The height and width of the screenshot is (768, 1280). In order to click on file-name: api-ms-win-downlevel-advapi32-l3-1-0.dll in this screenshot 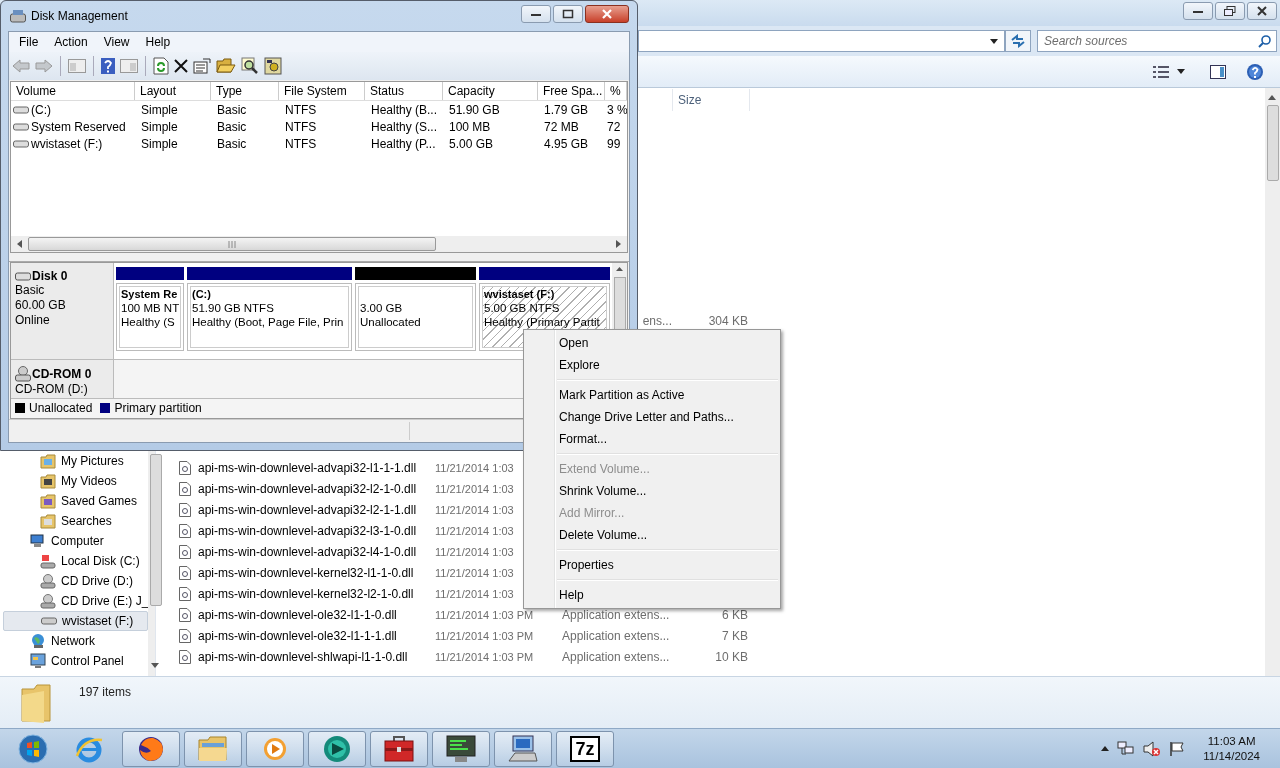, I will do `click(307, 530)`.